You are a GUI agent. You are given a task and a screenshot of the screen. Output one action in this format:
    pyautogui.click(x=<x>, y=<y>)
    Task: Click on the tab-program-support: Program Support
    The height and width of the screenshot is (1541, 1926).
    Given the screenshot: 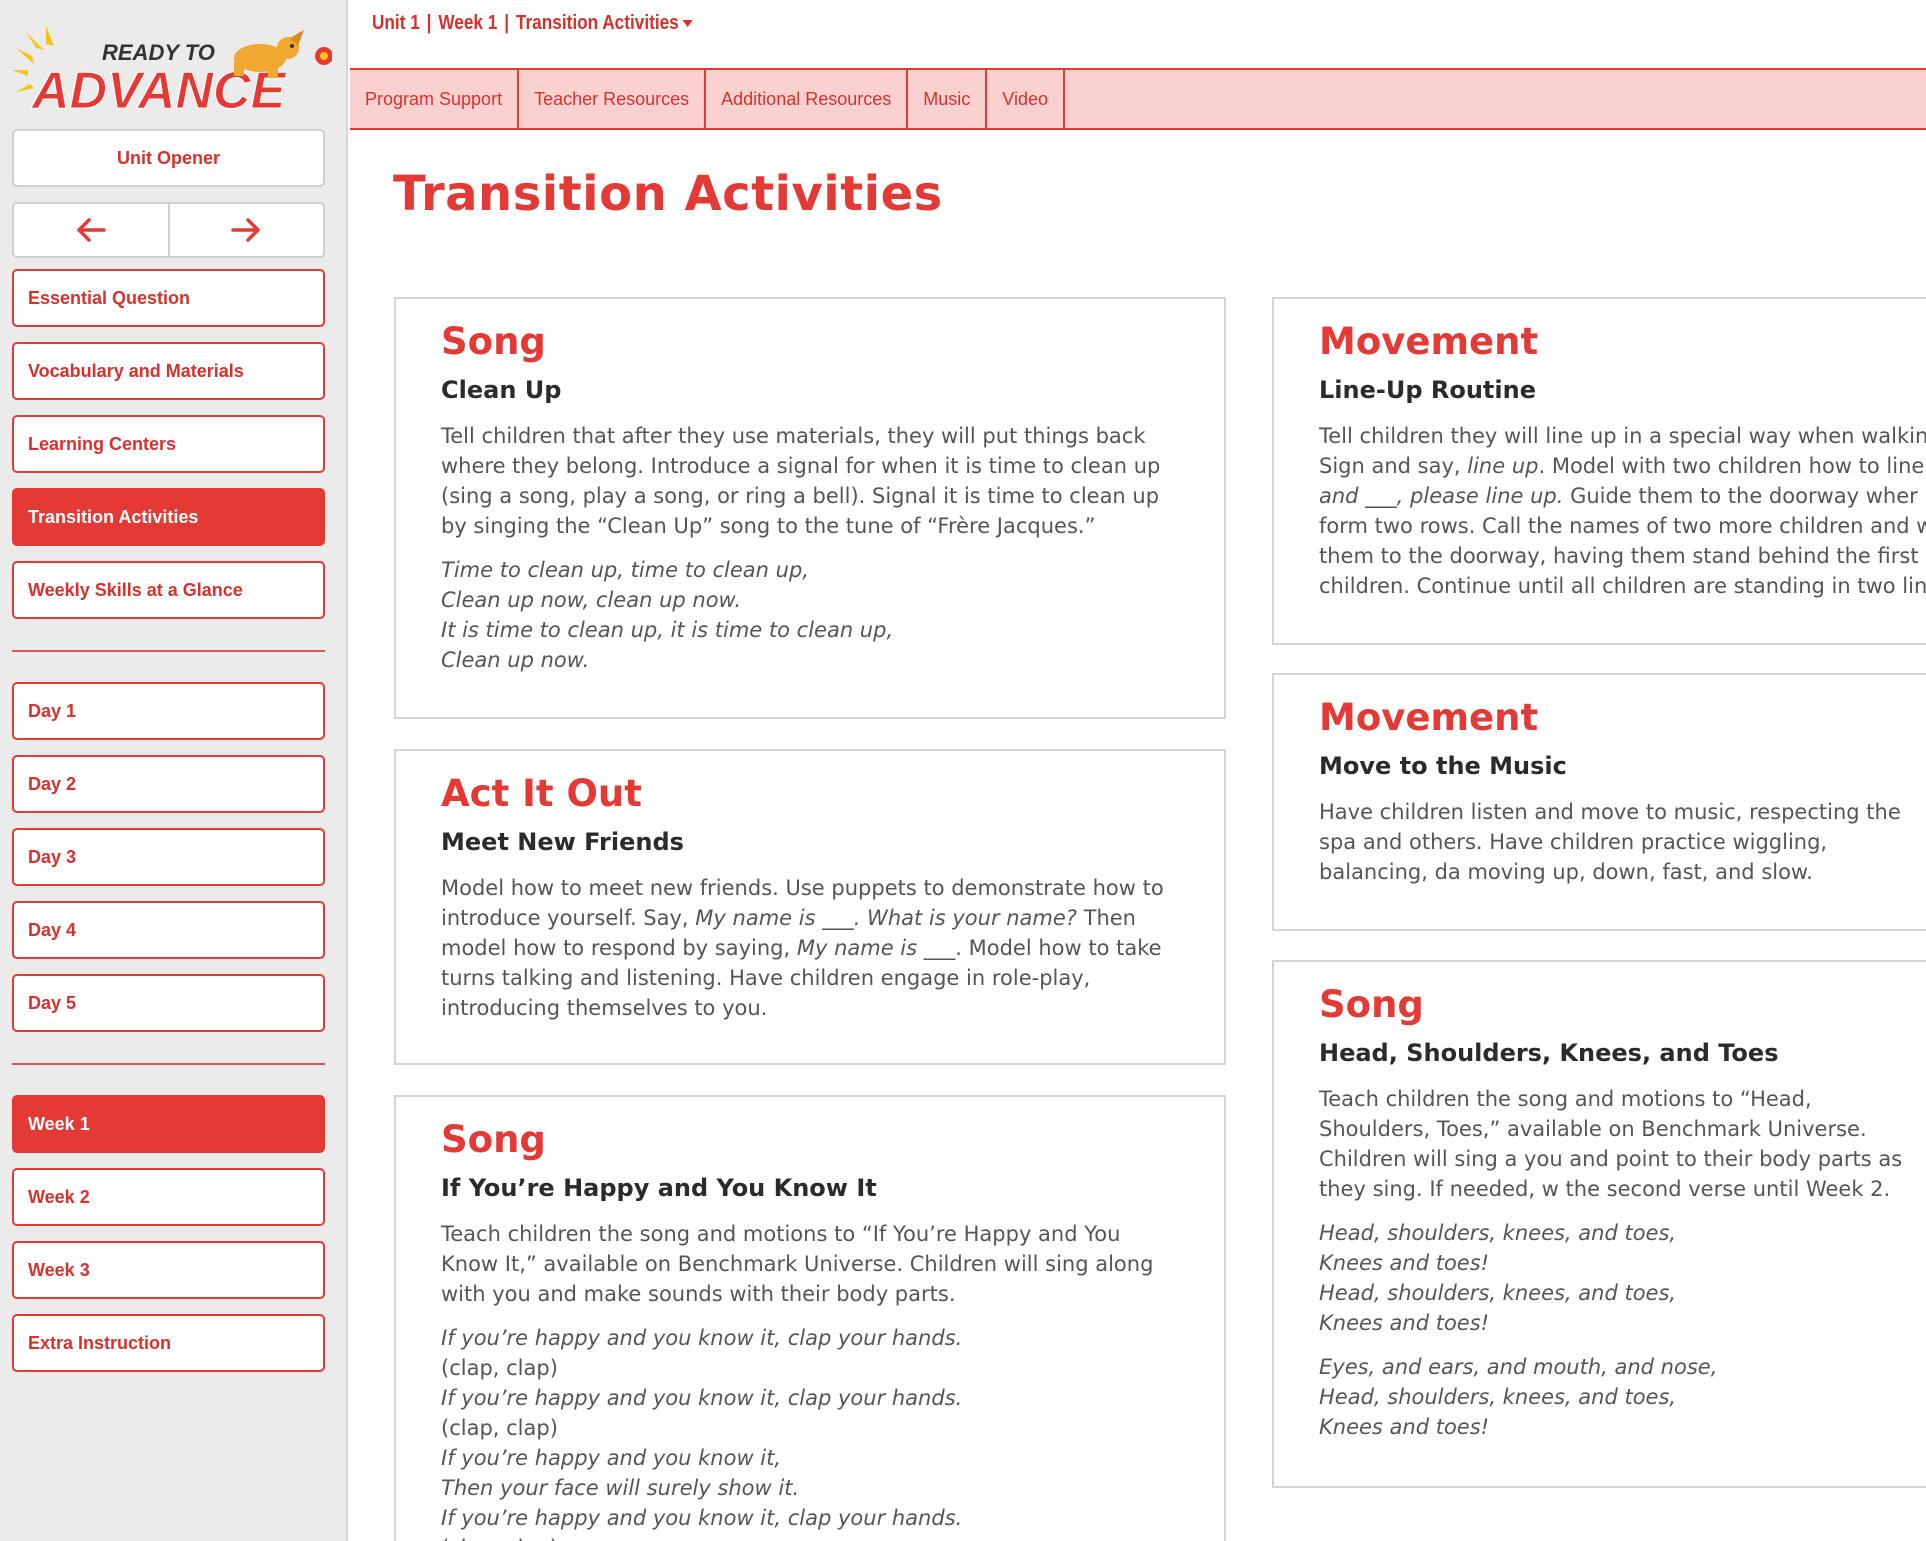 What is the action you would take?
    pyautogui.click(x=435, y=99)
    